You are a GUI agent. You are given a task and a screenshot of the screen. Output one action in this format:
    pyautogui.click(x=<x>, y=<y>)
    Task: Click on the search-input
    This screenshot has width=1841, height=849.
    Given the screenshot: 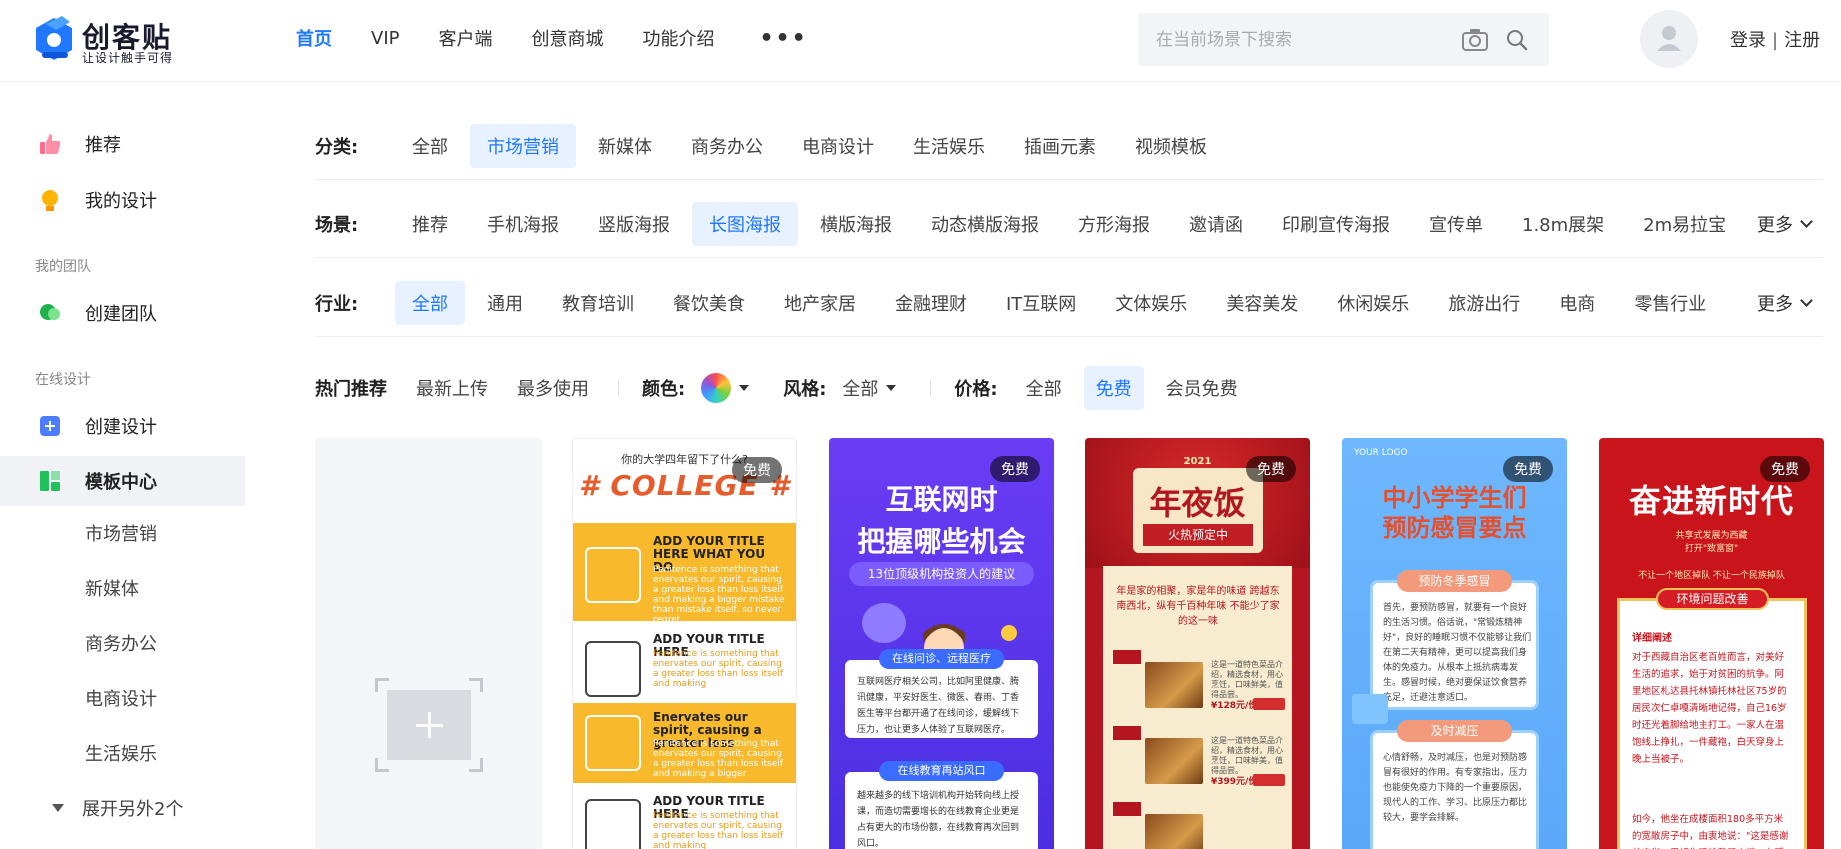 What is the action you would take?
    pyautogui.click(x=1306, y=40)
    